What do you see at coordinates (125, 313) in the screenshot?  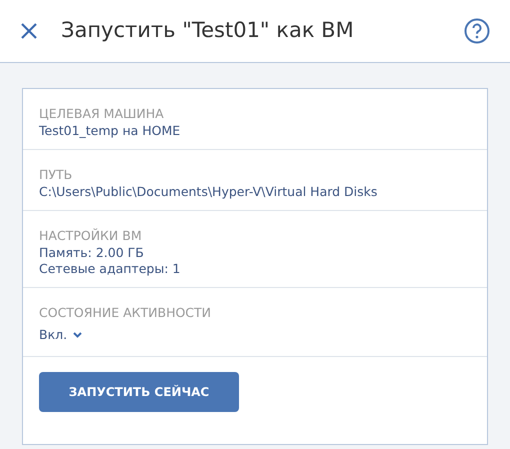 I see `field-label: СОСТОЯНИЕ АКТИВНОСТИ` at bounding box center [125, 313].